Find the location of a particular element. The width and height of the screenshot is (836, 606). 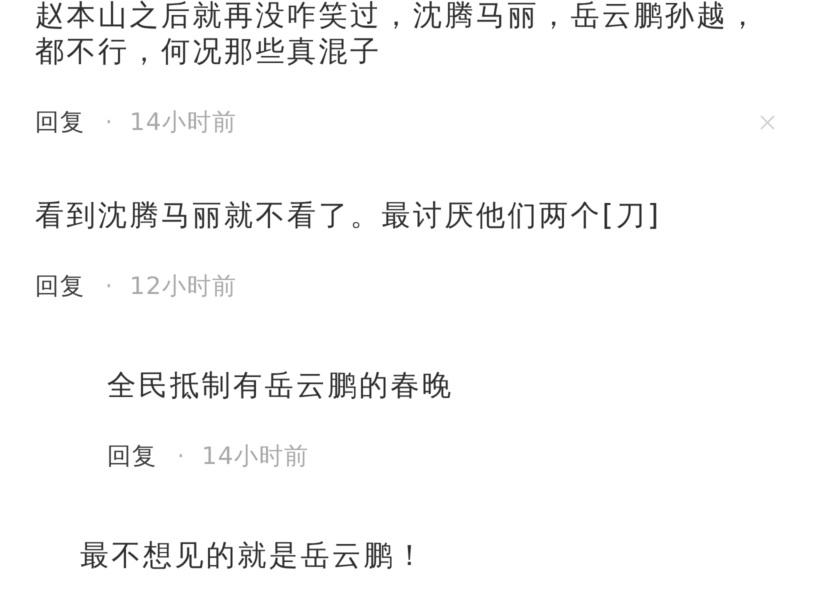

comment-text: 最不想见的就是岳云鹏！ is located at coordinates (254, 555).